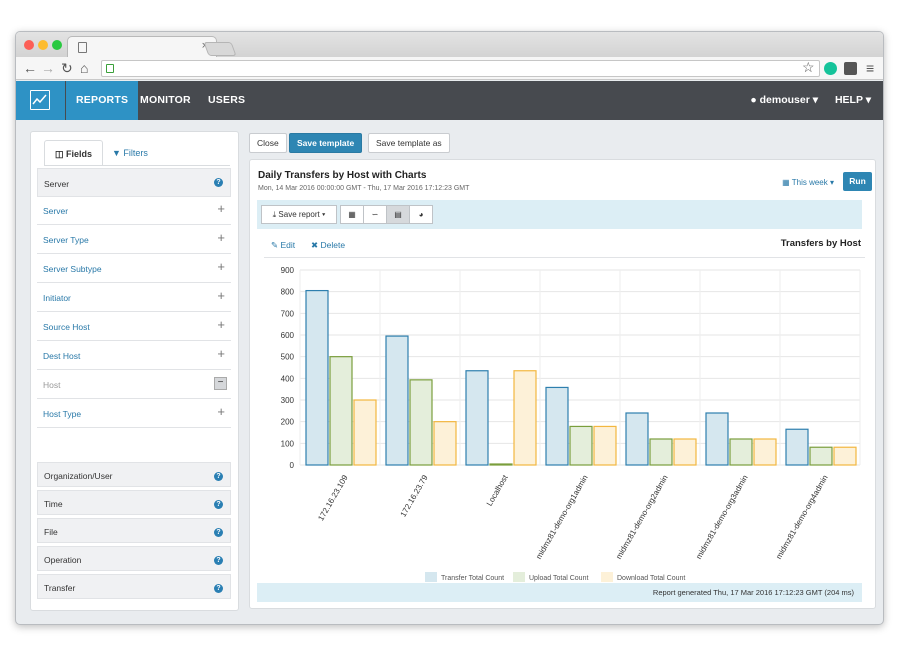 The width and height of the screenshot is (900, 655). I want to click on lock-icon, so click(110, 68).